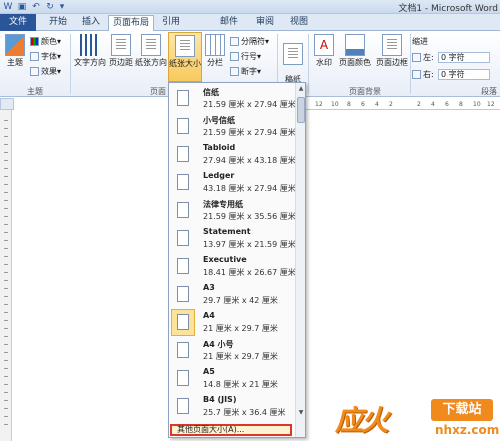 The height and width of the screenshot is (441, 500). I want to click on indent-title: 缩进, so click(420, 41).